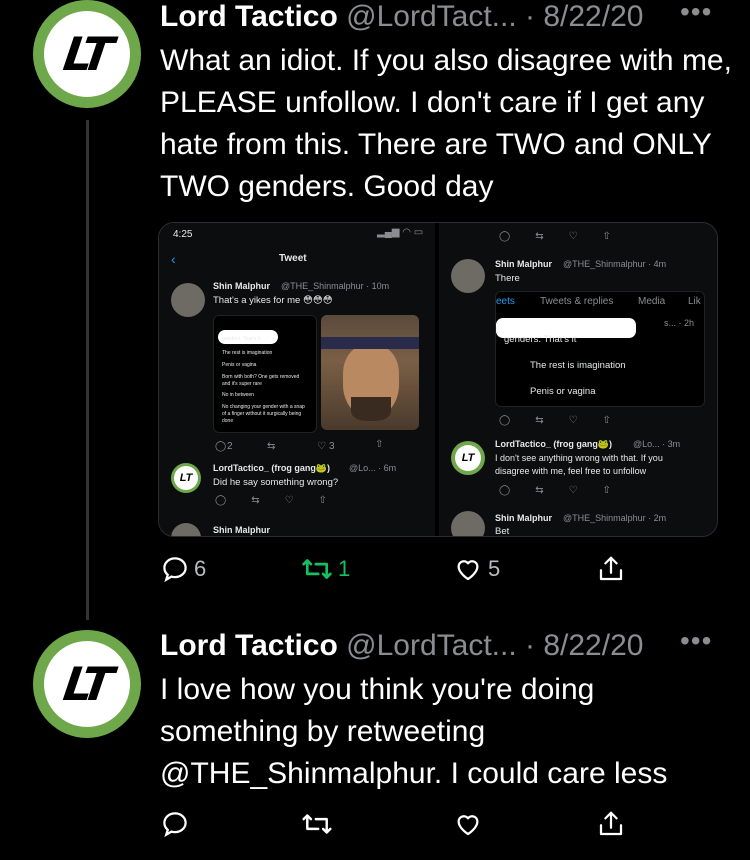 The height and width of the screenshot is (860, 750). Describe the element at coordinates (507, 278) in the screenshot. I see `tweet-text: There` at that location.